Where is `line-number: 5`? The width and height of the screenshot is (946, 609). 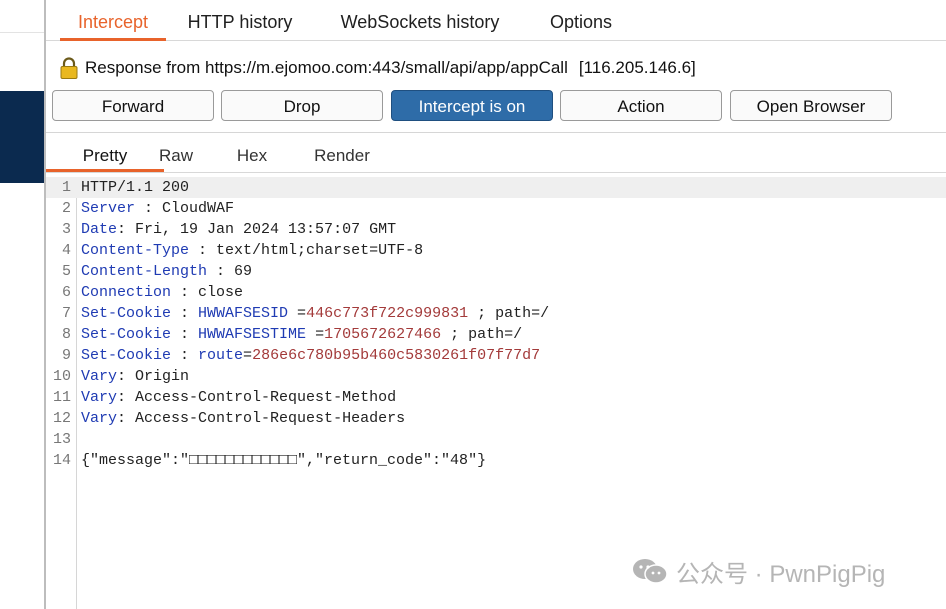
line-number: 5 is located at coordinates (66, 271).